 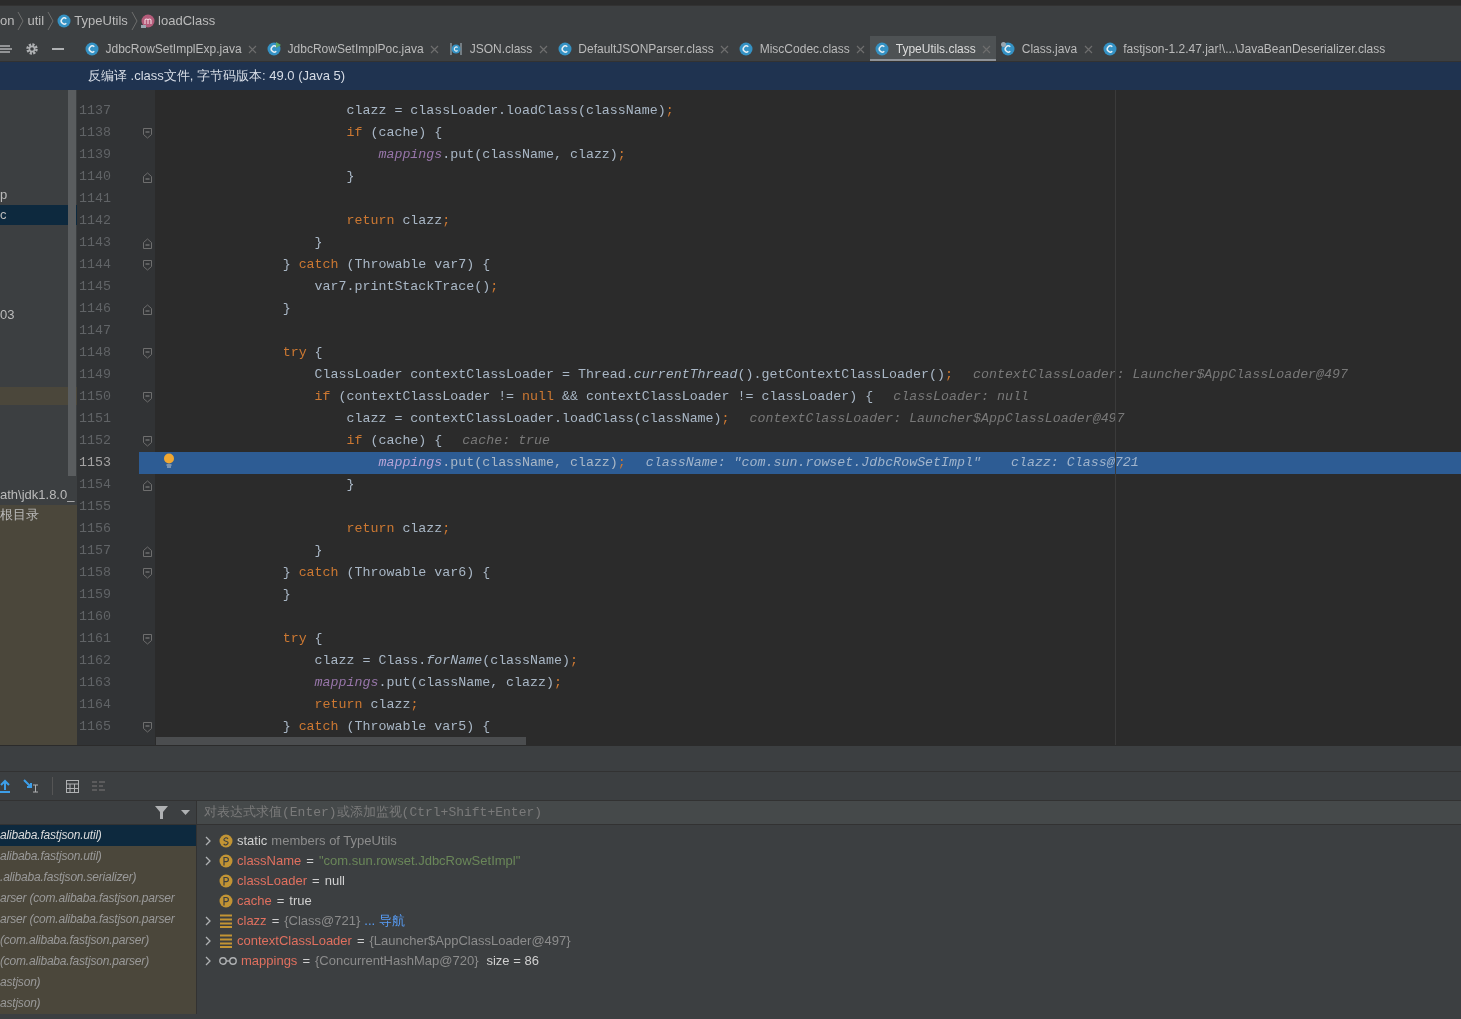 I want to click on variable-row: static members of TypeUtils, so click(x=829, y=841).